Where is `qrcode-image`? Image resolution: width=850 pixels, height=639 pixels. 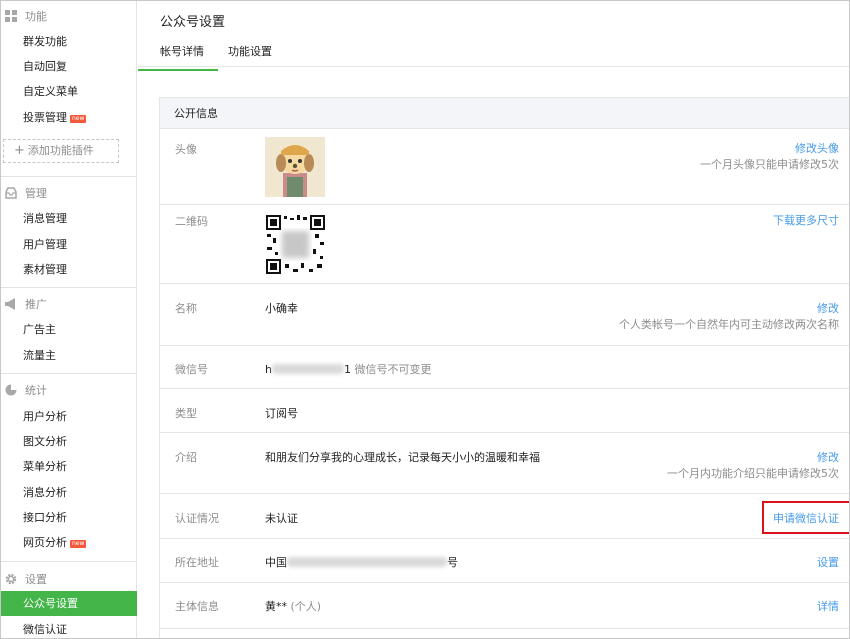 qrcode-image is located at coordinates (295, 244).